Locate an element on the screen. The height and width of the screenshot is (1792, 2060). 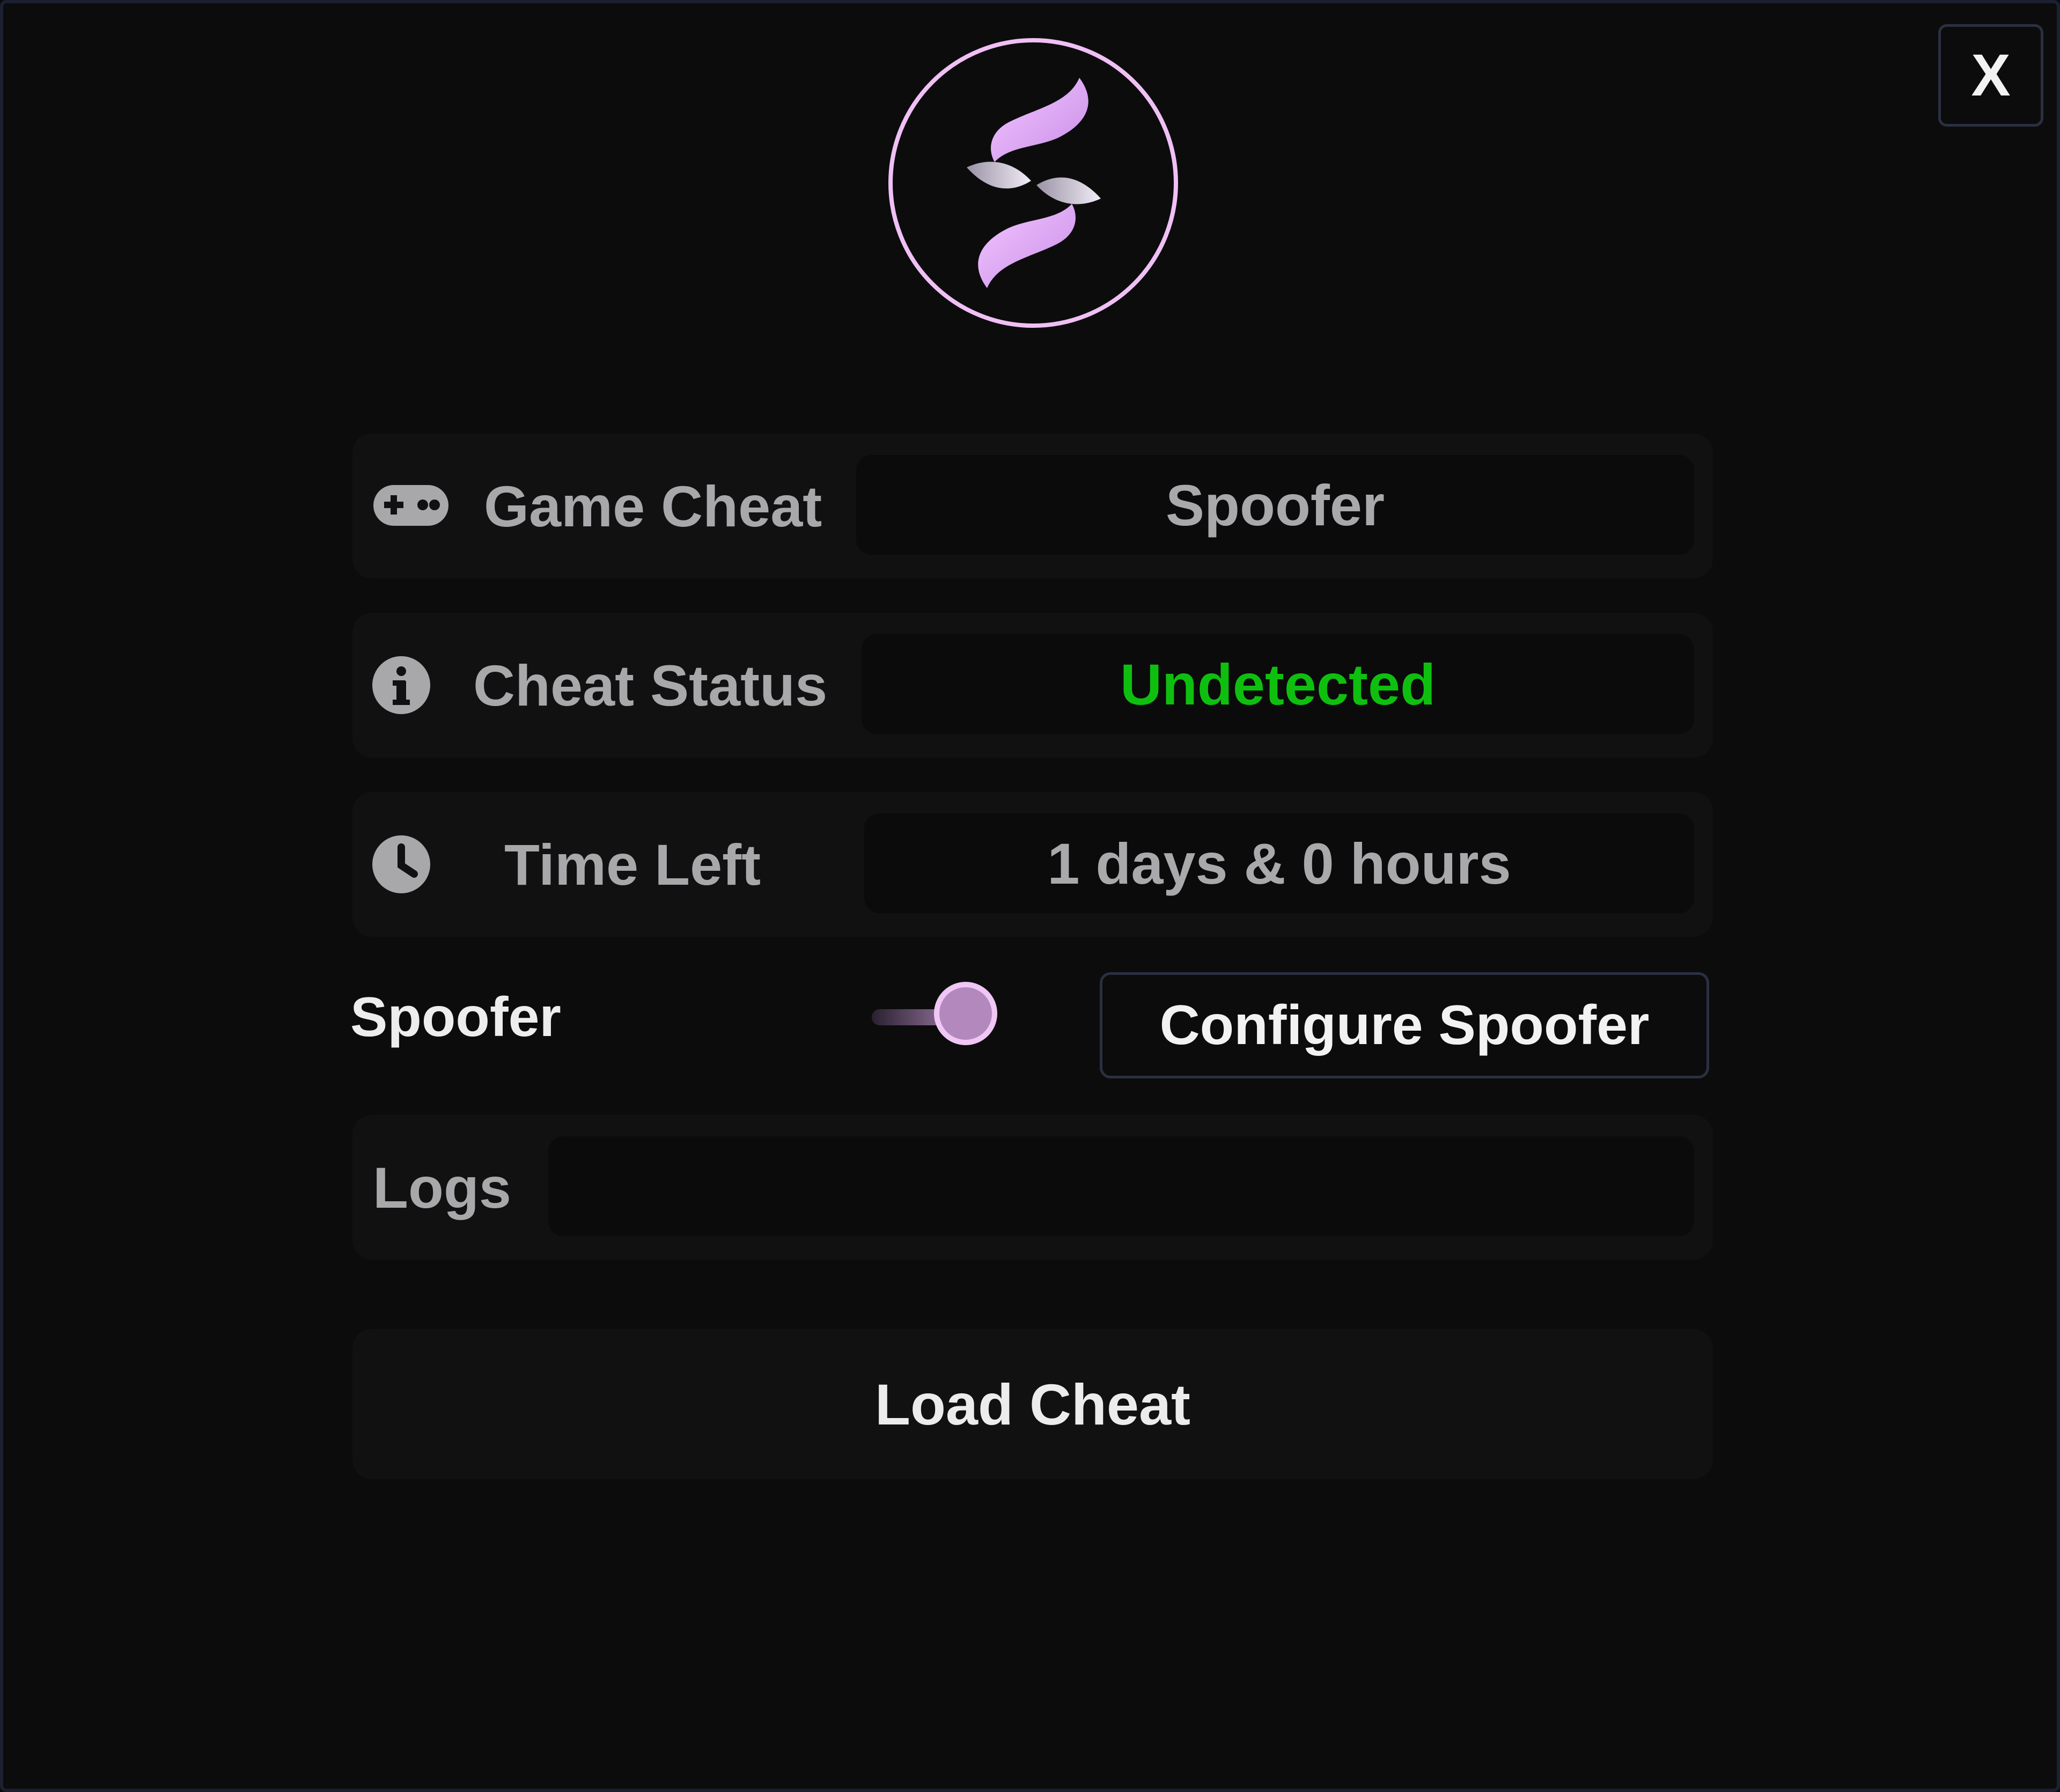
time-left-label: Time Left is located at coordinates (632, 864).